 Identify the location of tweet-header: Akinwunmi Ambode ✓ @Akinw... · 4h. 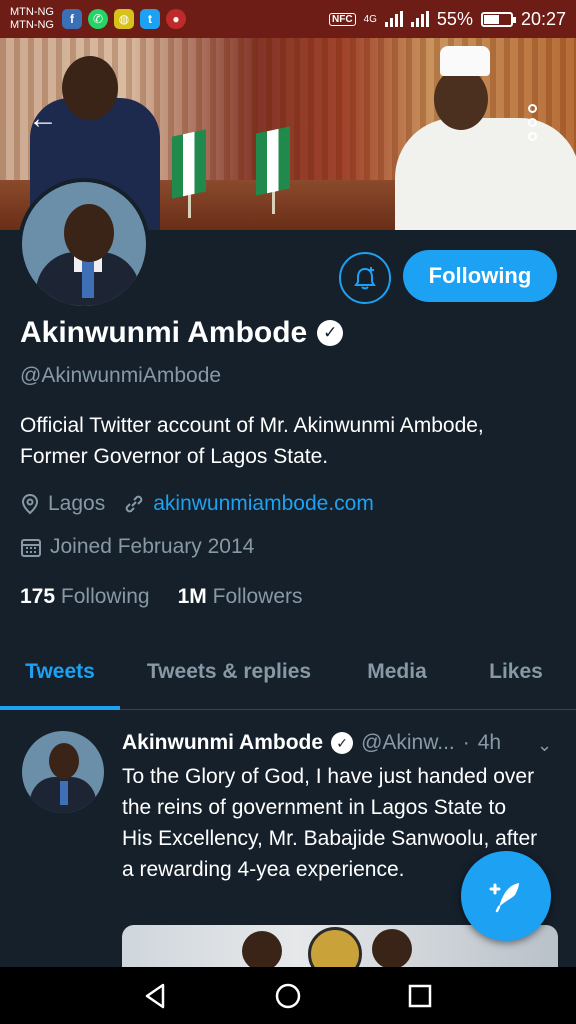
(311, 743).